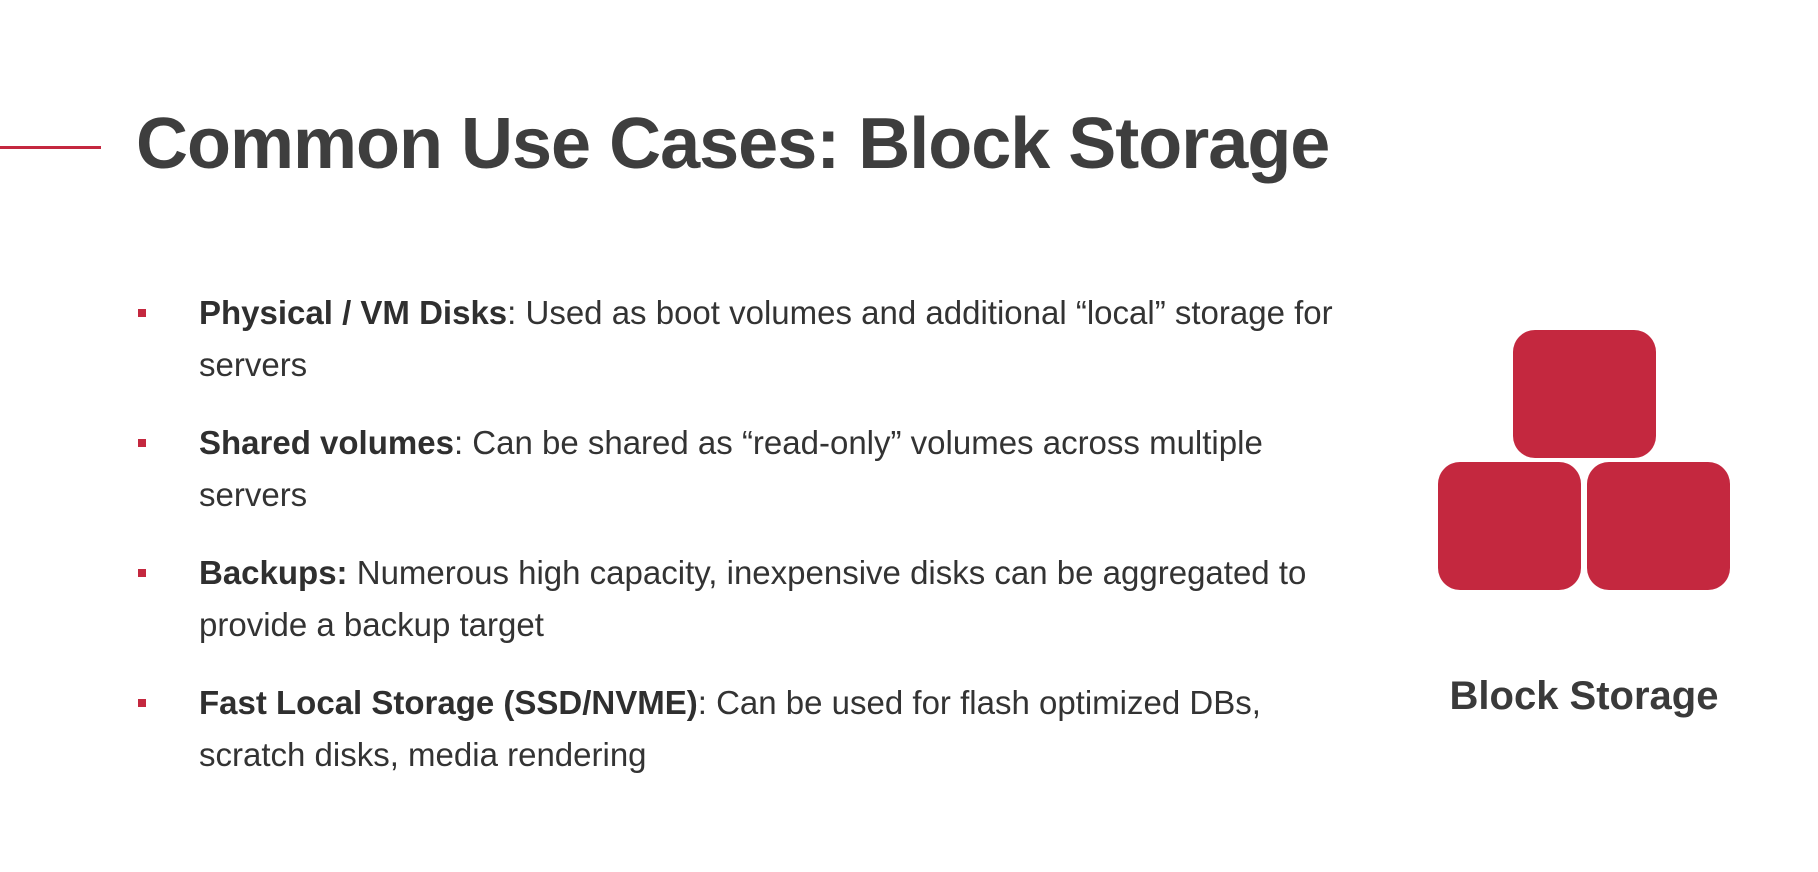 Image resolution: width=1818 pixels, height=872 pixels. What do you see at coordinates (1658, 526) in the screenshot?
I see `block-cube-bottom-right` at bounding box center [1658, 526].